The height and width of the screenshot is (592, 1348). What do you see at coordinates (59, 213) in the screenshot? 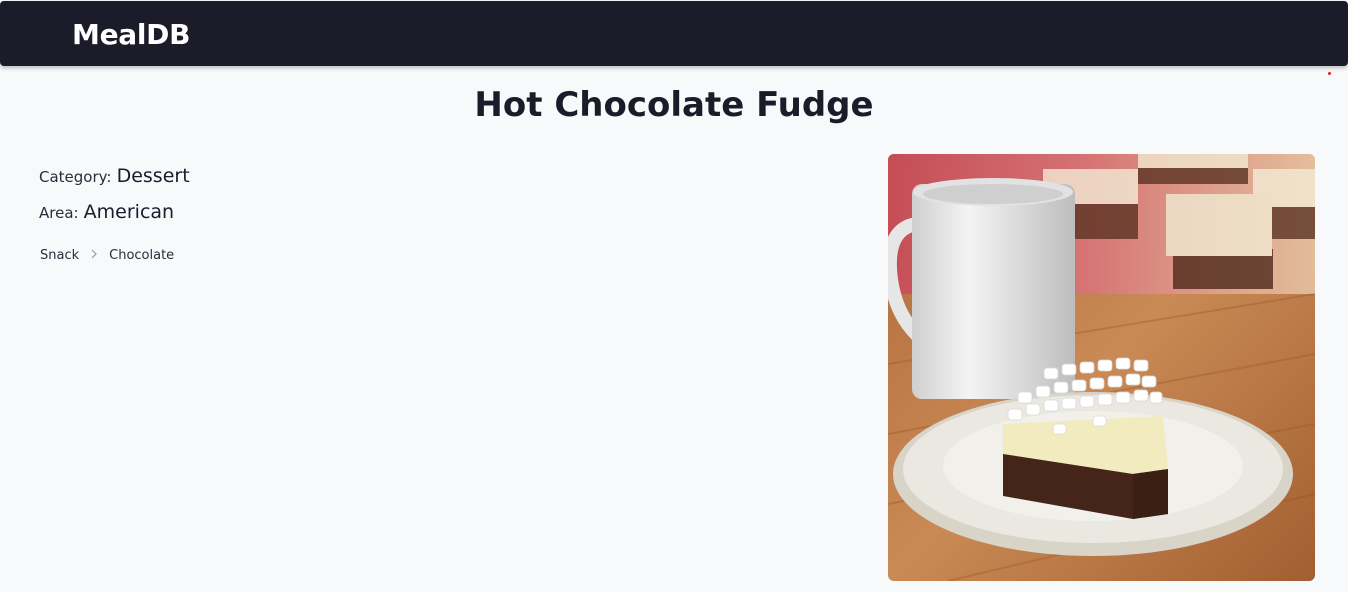
I see `area-label: Area:` at bounding box center [59, 213].